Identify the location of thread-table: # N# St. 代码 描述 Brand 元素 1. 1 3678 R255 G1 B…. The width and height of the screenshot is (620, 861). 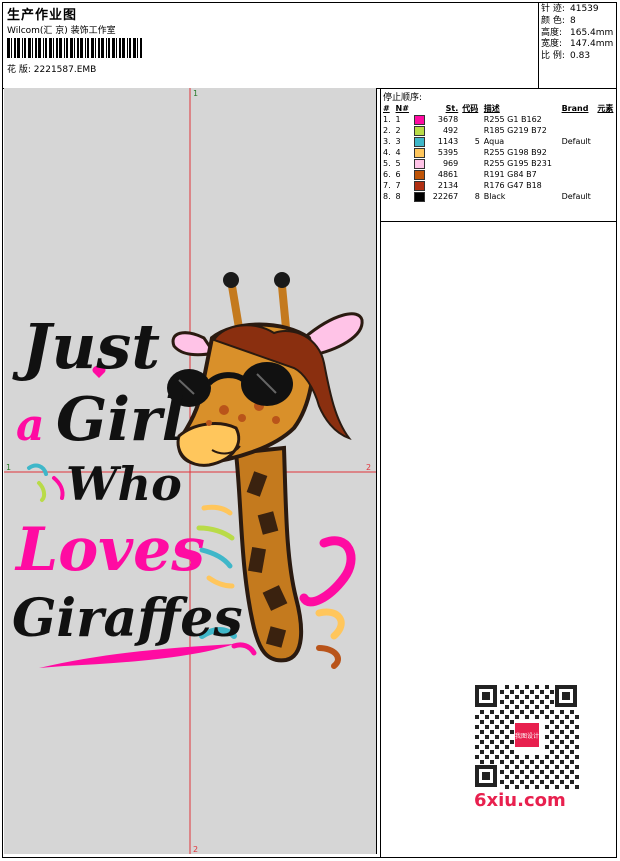
(499, 152).